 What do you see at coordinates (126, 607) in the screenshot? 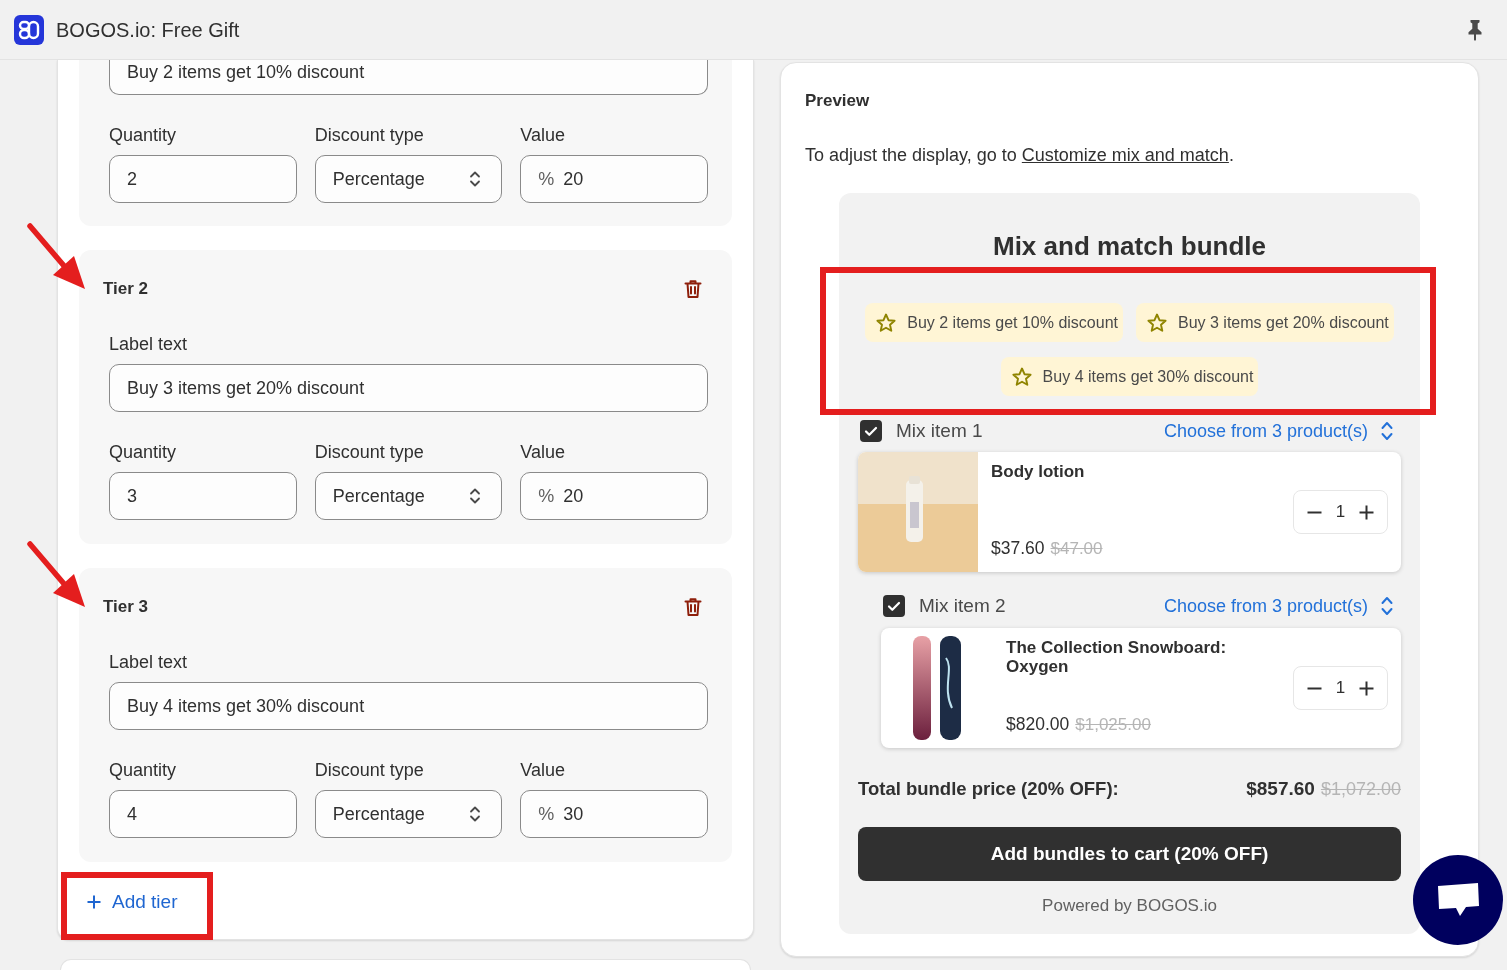
I see `tier-title: Tier 3` at bounding box center [126, 607].